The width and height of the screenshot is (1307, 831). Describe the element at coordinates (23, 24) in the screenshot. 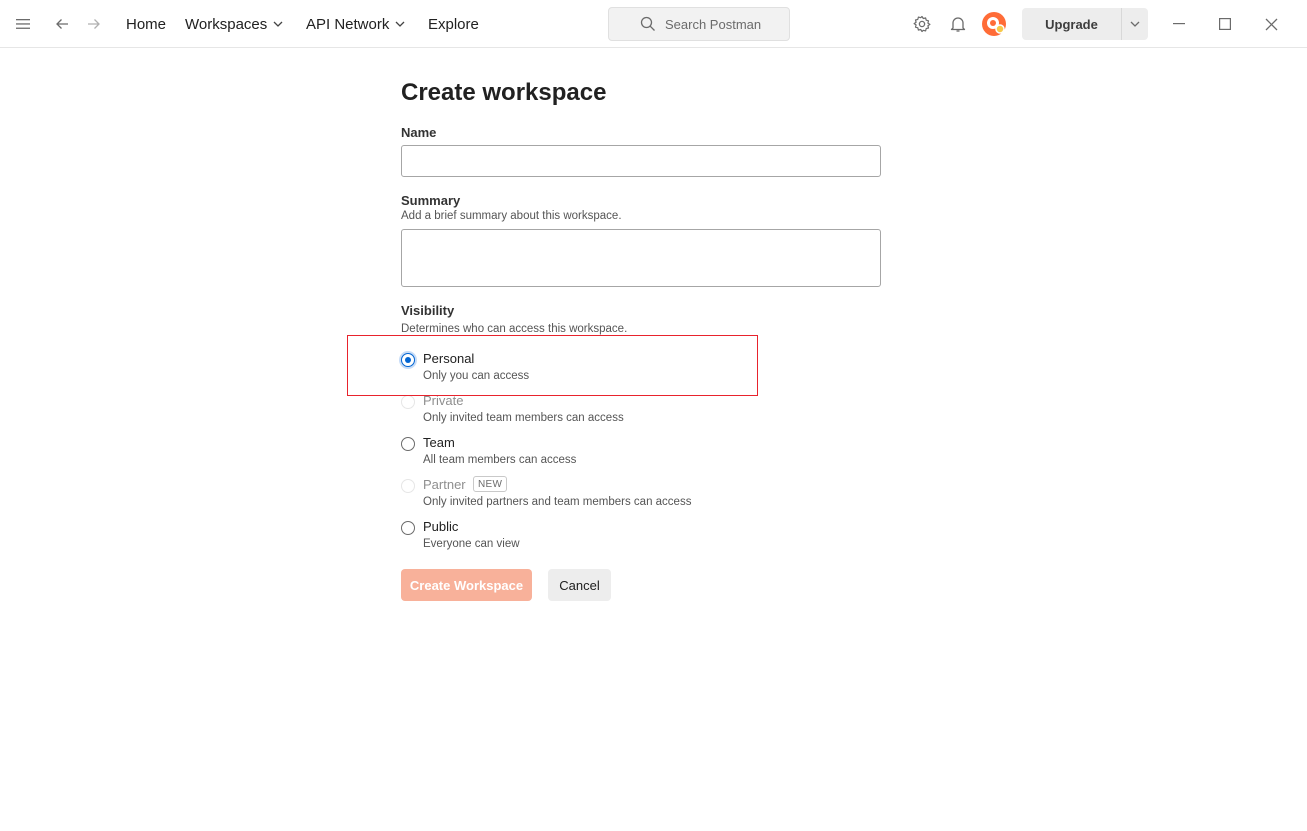

I see `hamburger-menu-icon` at that location.